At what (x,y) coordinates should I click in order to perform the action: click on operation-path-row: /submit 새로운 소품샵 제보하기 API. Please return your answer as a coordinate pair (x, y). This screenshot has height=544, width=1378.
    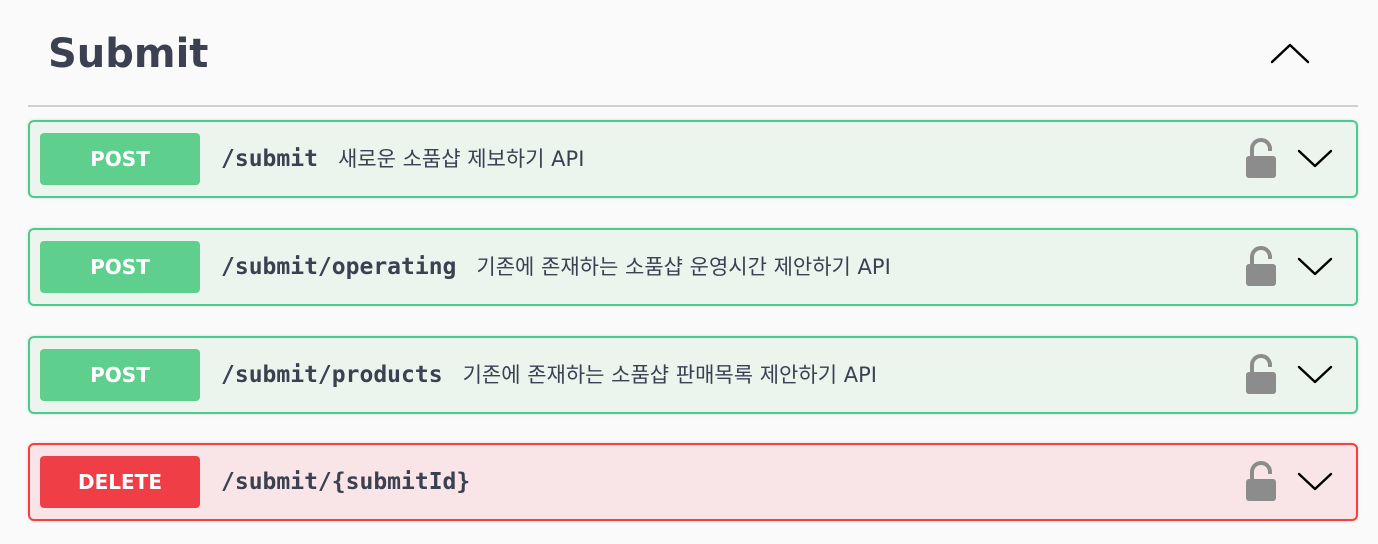
    Looking at the image, I should click on (402, 159).